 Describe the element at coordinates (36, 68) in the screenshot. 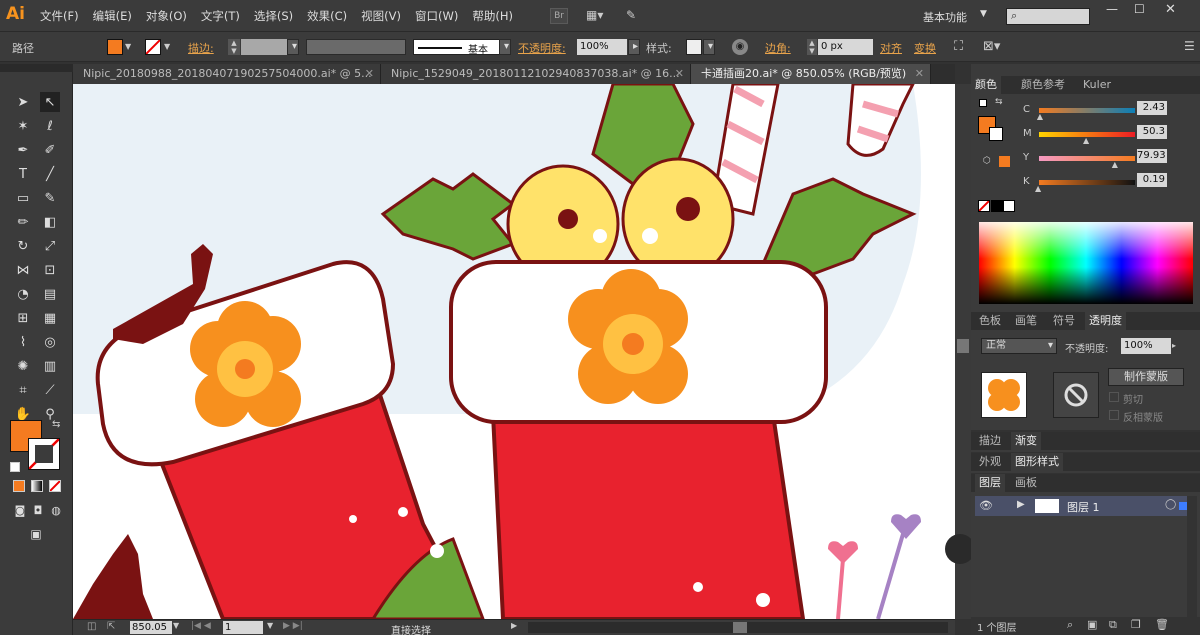

I see `tools-panel-grip` at that location.